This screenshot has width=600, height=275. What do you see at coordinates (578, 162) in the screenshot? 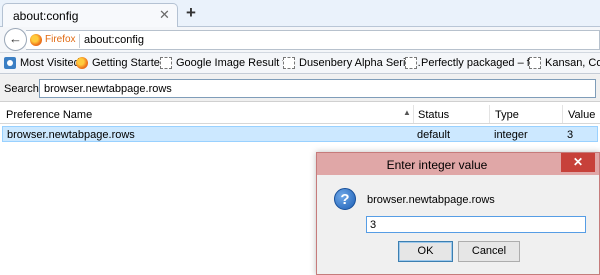
I see `dialog-close-button: ✕` at bounding box center [578, 162].